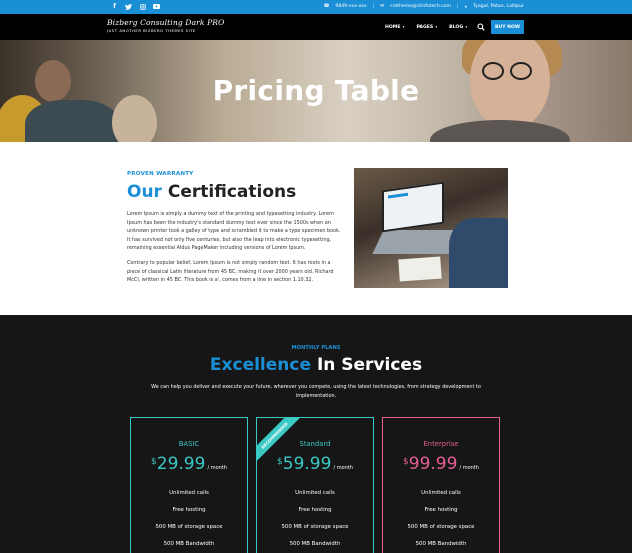 The height and width of the screenshot is (553, 632). I want to click on youtube-icon, so click(156, 6).